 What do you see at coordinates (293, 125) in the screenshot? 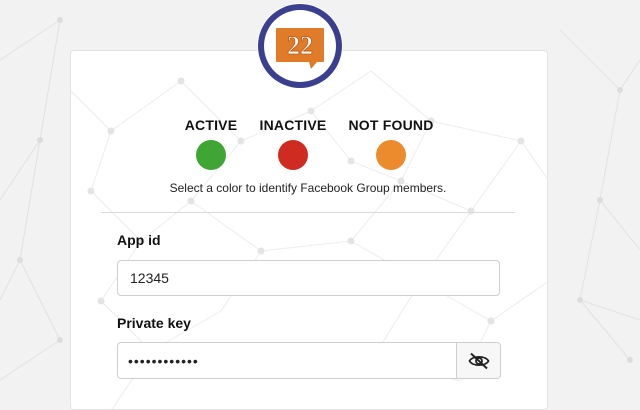
I see `status-label-inactive: INACTIVE` at bounding box center [293, 125].